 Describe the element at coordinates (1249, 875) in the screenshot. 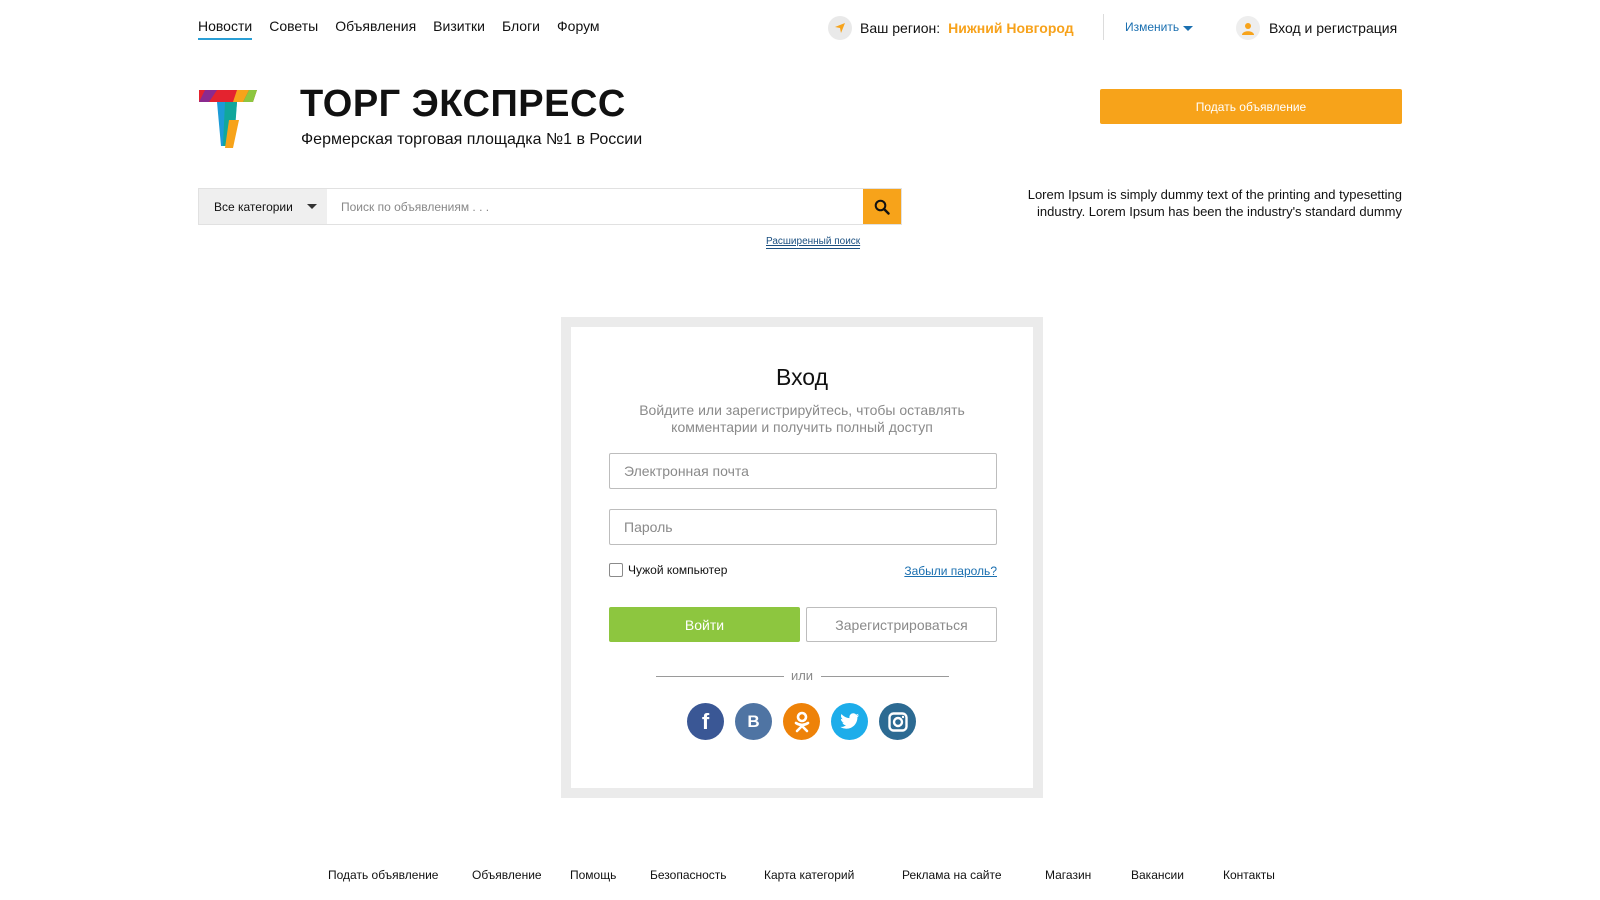

I see `footer-link: Контакты` at that location.